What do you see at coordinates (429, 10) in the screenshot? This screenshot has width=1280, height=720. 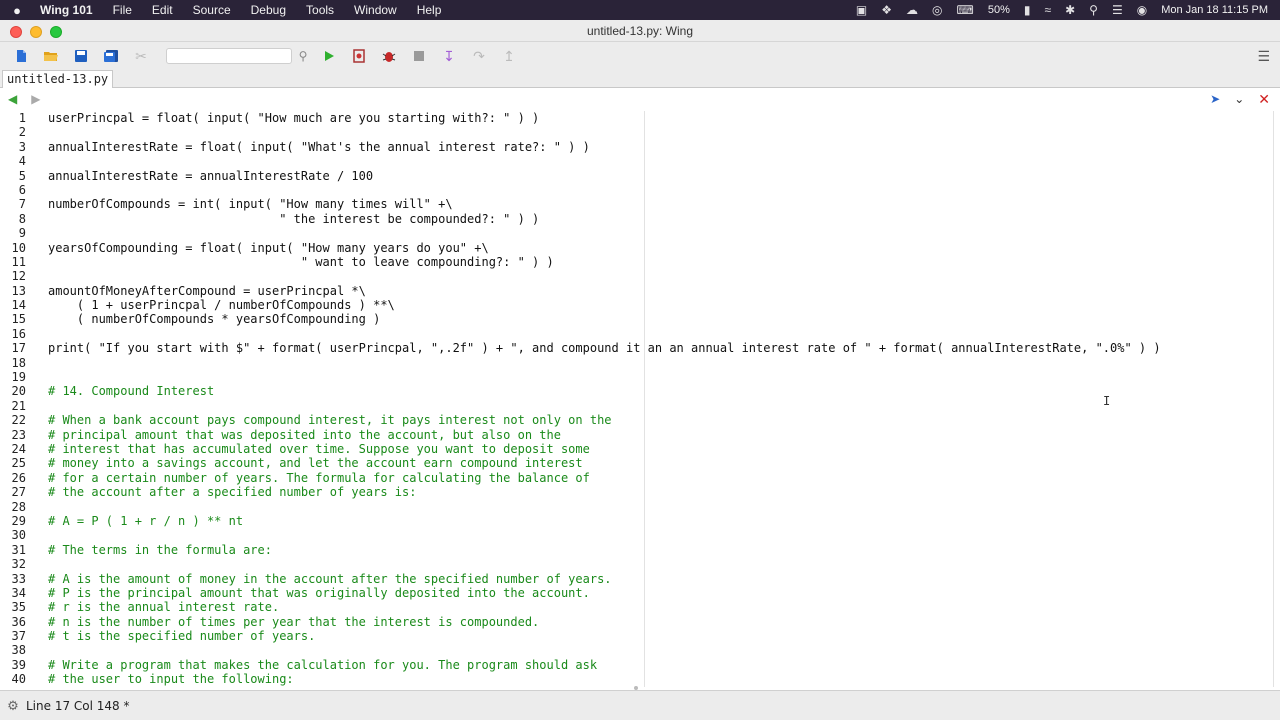 I see `menu-help: Help` at bounding box center [429, 10].